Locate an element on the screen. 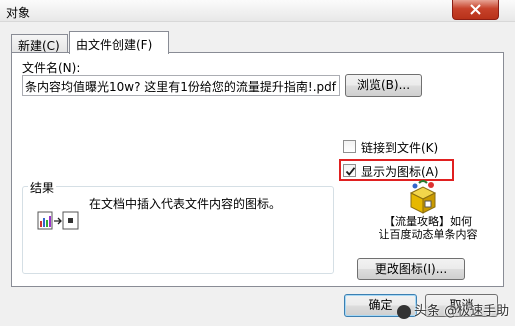 The height and width of the screenshot is (326, 515). object-caption: 【流量攻略】如何 让百度动态单条内容 is located at coordinates (428, 228).